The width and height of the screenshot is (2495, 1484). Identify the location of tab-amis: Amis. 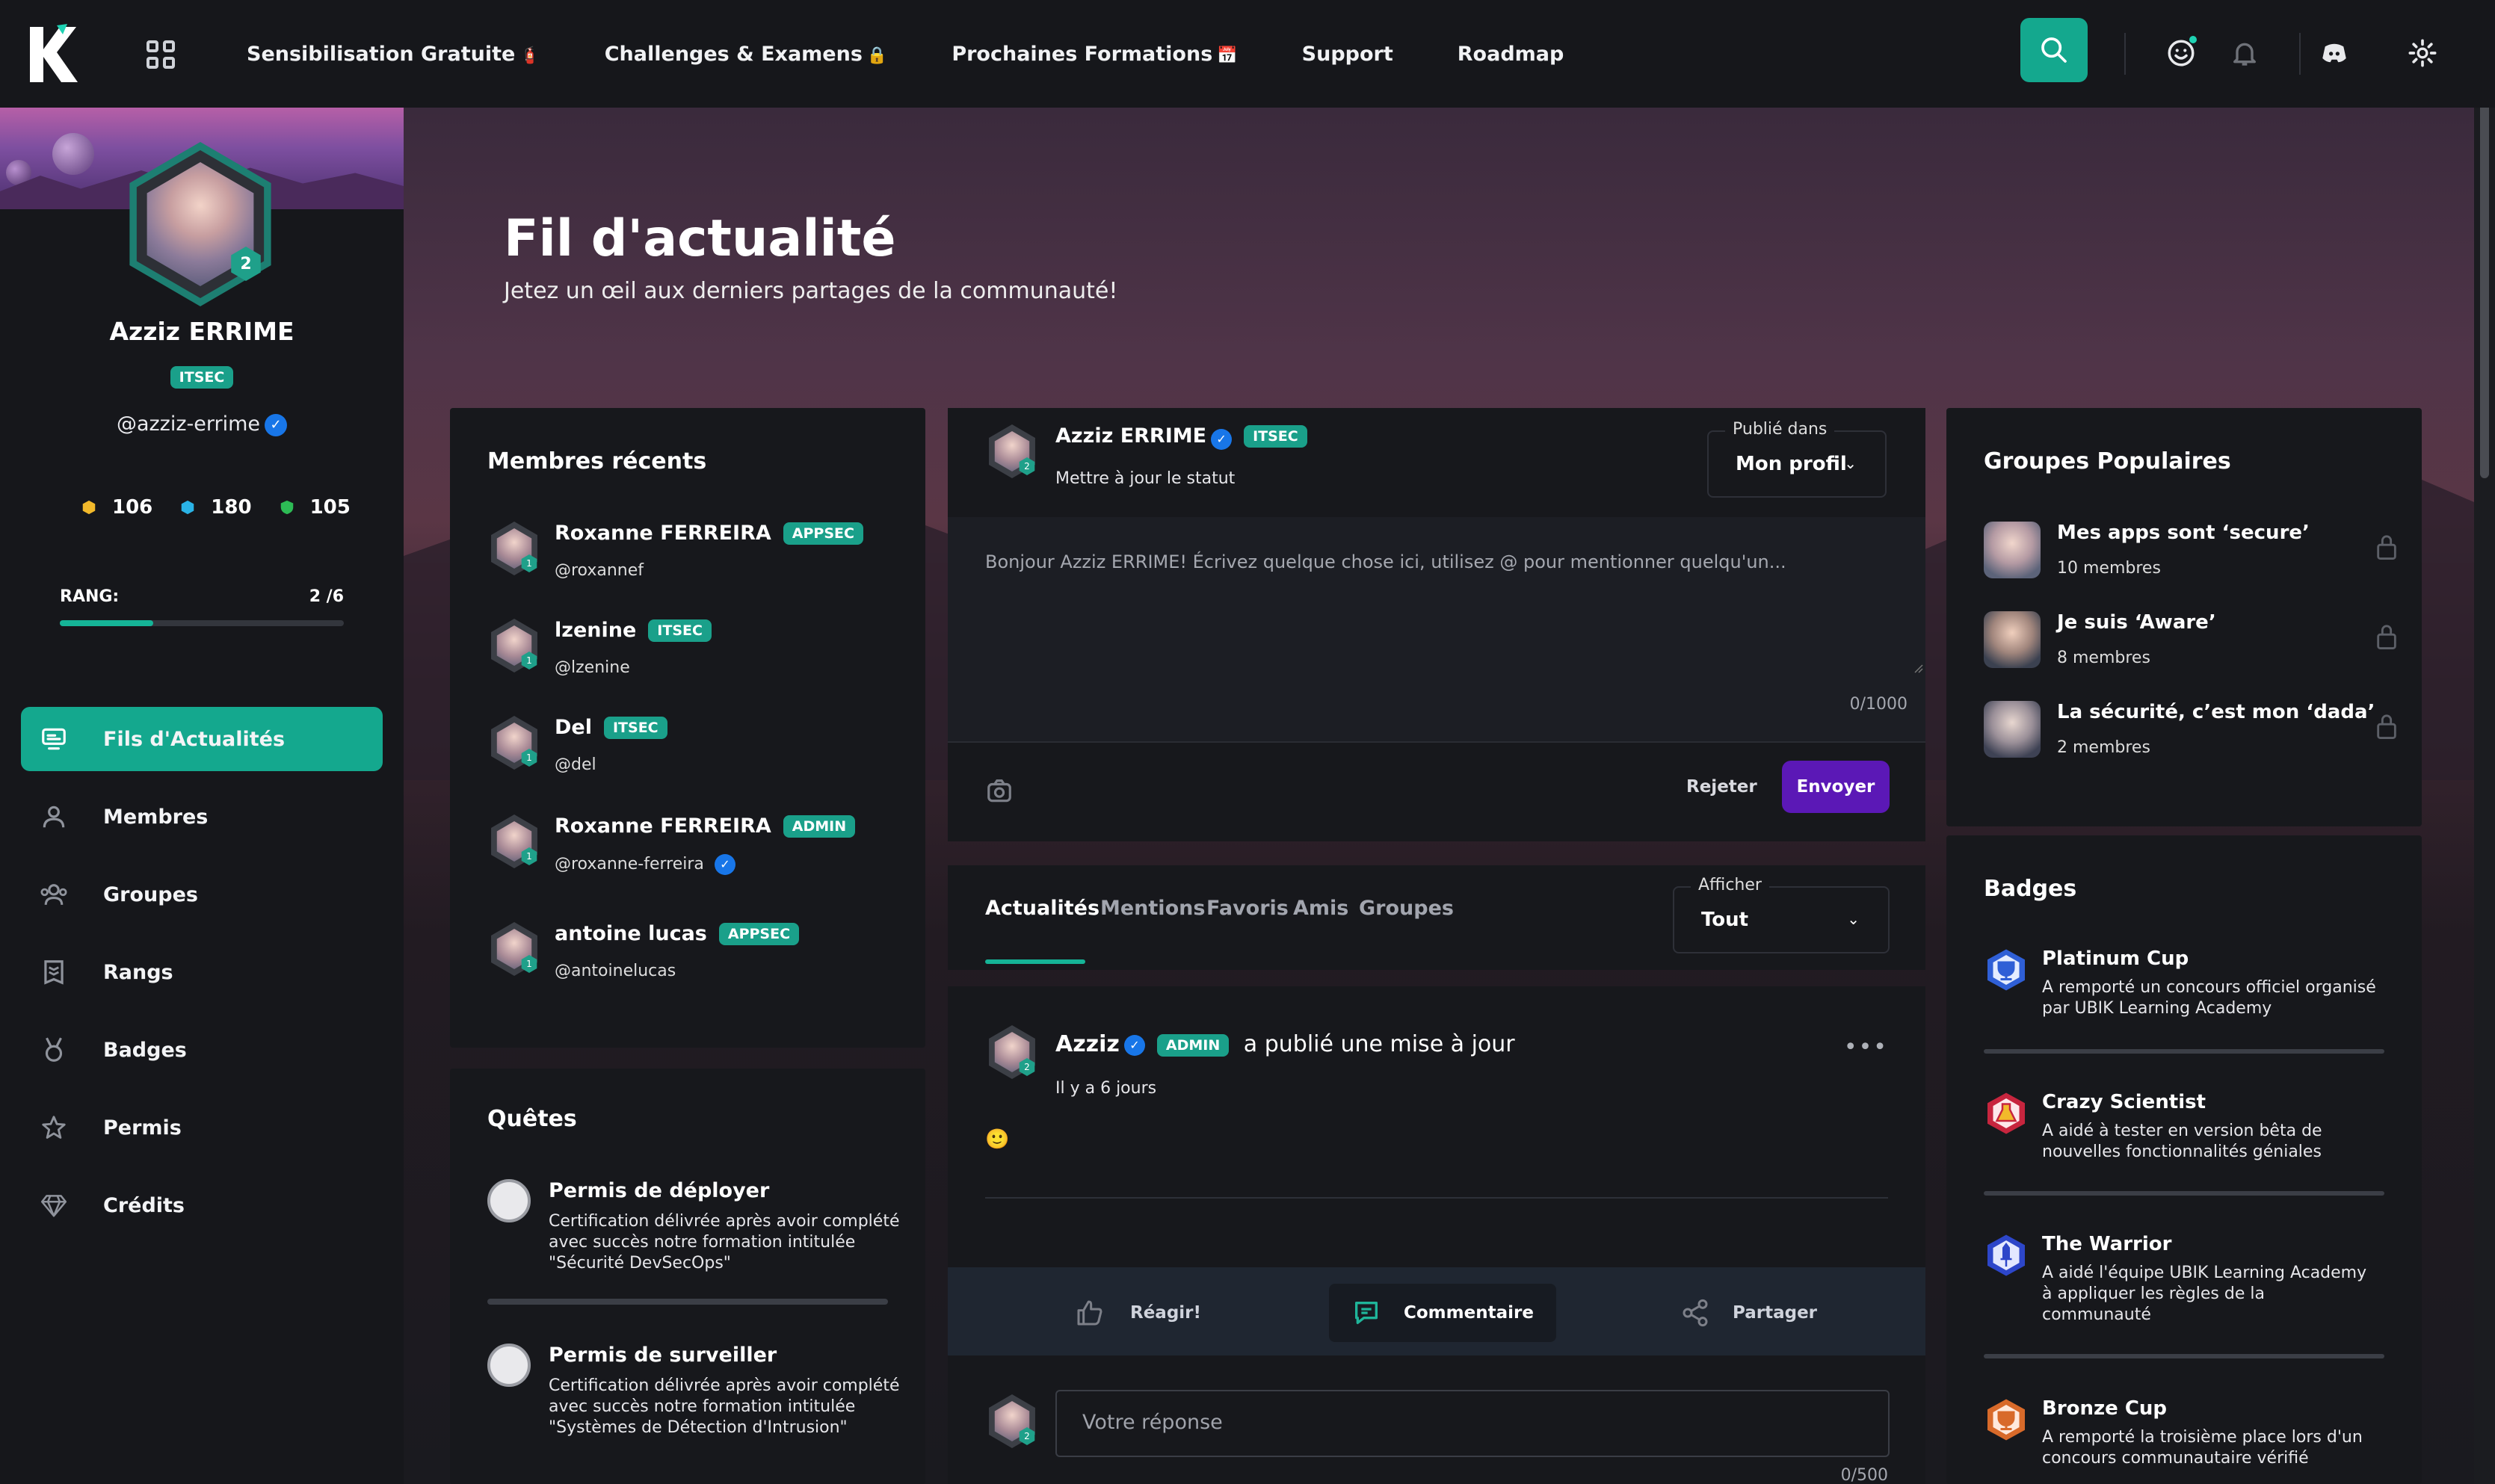
(1320, 909).